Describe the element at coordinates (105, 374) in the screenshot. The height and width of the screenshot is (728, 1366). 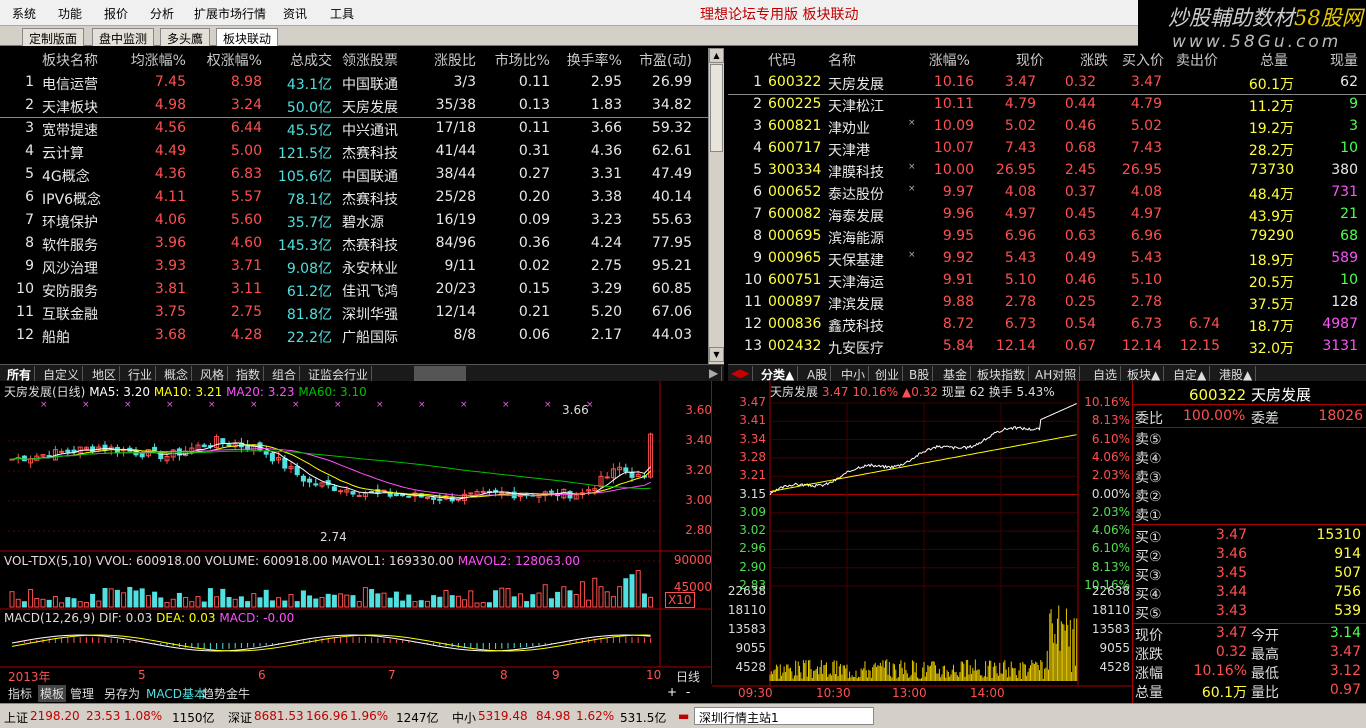
I see `category-tab: 地区` at that location.